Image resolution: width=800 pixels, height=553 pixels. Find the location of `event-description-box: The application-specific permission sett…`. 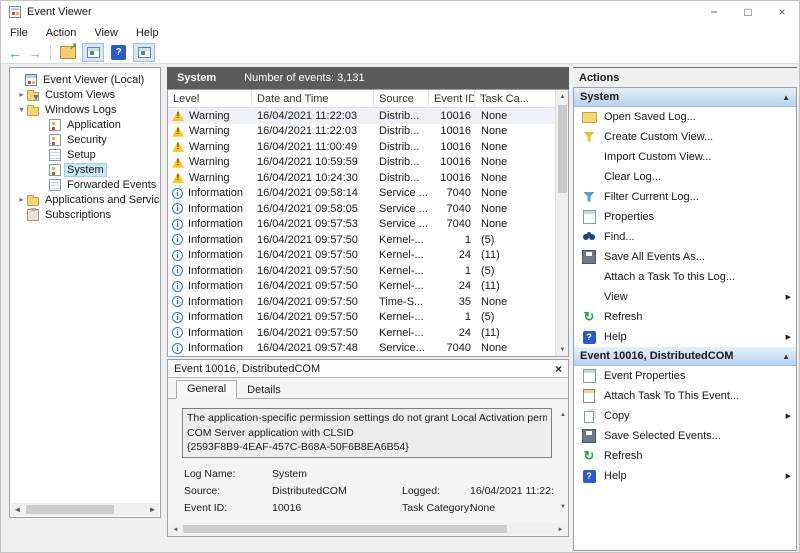

event-description-box: The application-specific permission sett… is located at coordinates (367, 433).